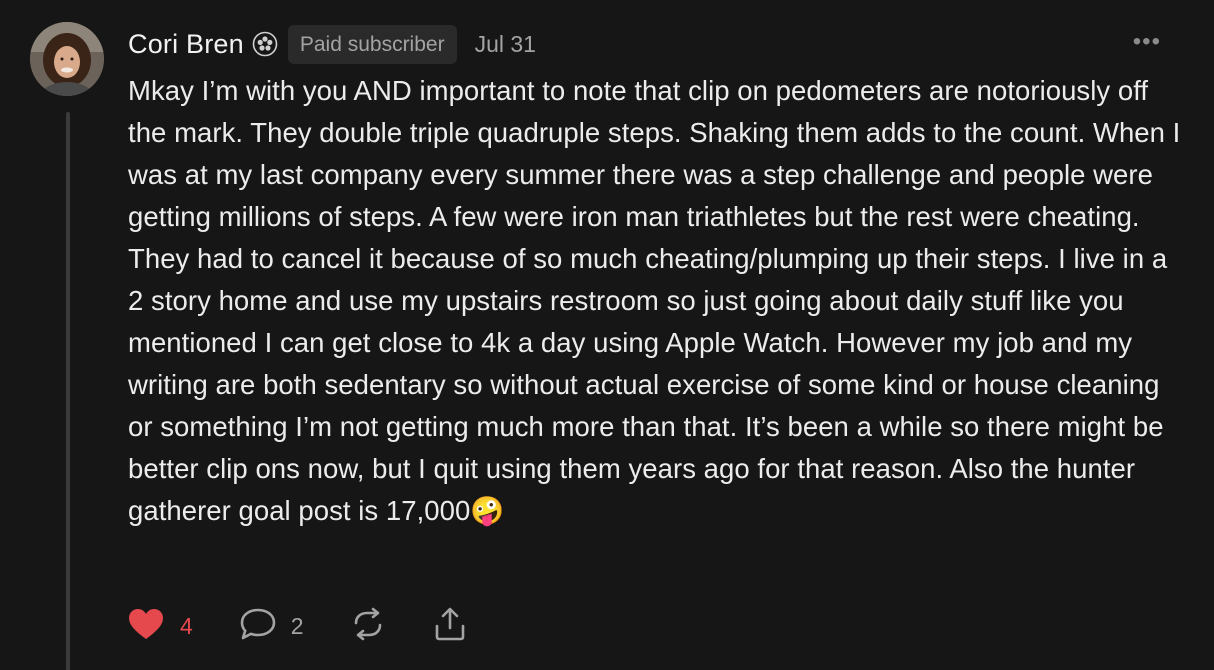 This screenshot has width=1214, height=670. Describe the element at coordinates (146, 626) in the screenshot. I see `heart-icon` at that location.